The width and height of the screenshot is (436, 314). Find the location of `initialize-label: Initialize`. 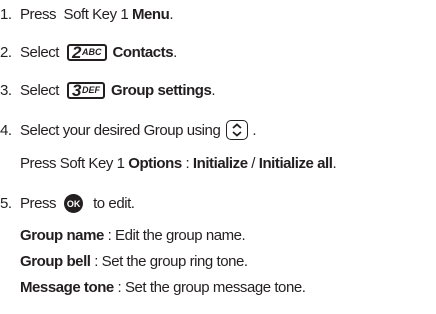

initialize-label: Initialize is located at coordinates (220, 163).